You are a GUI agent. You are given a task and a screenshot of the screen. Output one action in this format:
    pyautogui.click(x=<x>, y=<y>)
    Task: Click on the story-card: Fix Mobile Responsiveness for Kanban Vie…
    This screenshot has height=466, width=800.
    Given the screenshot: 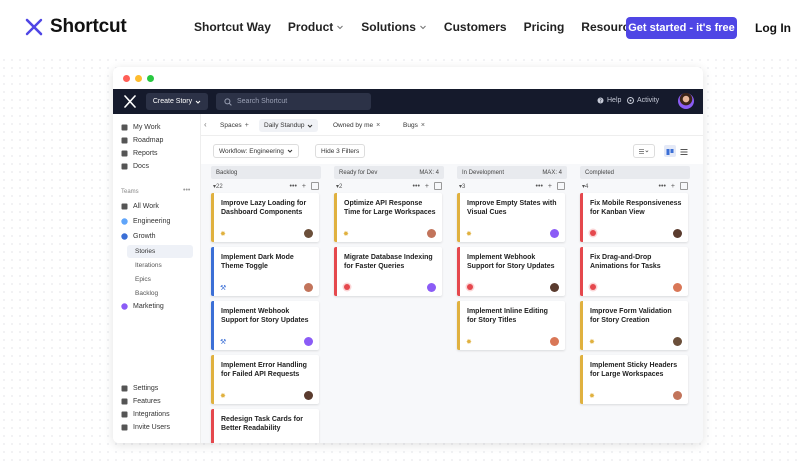 What is the action you would take?
    pyautogui.click(x=634, y=217)
    